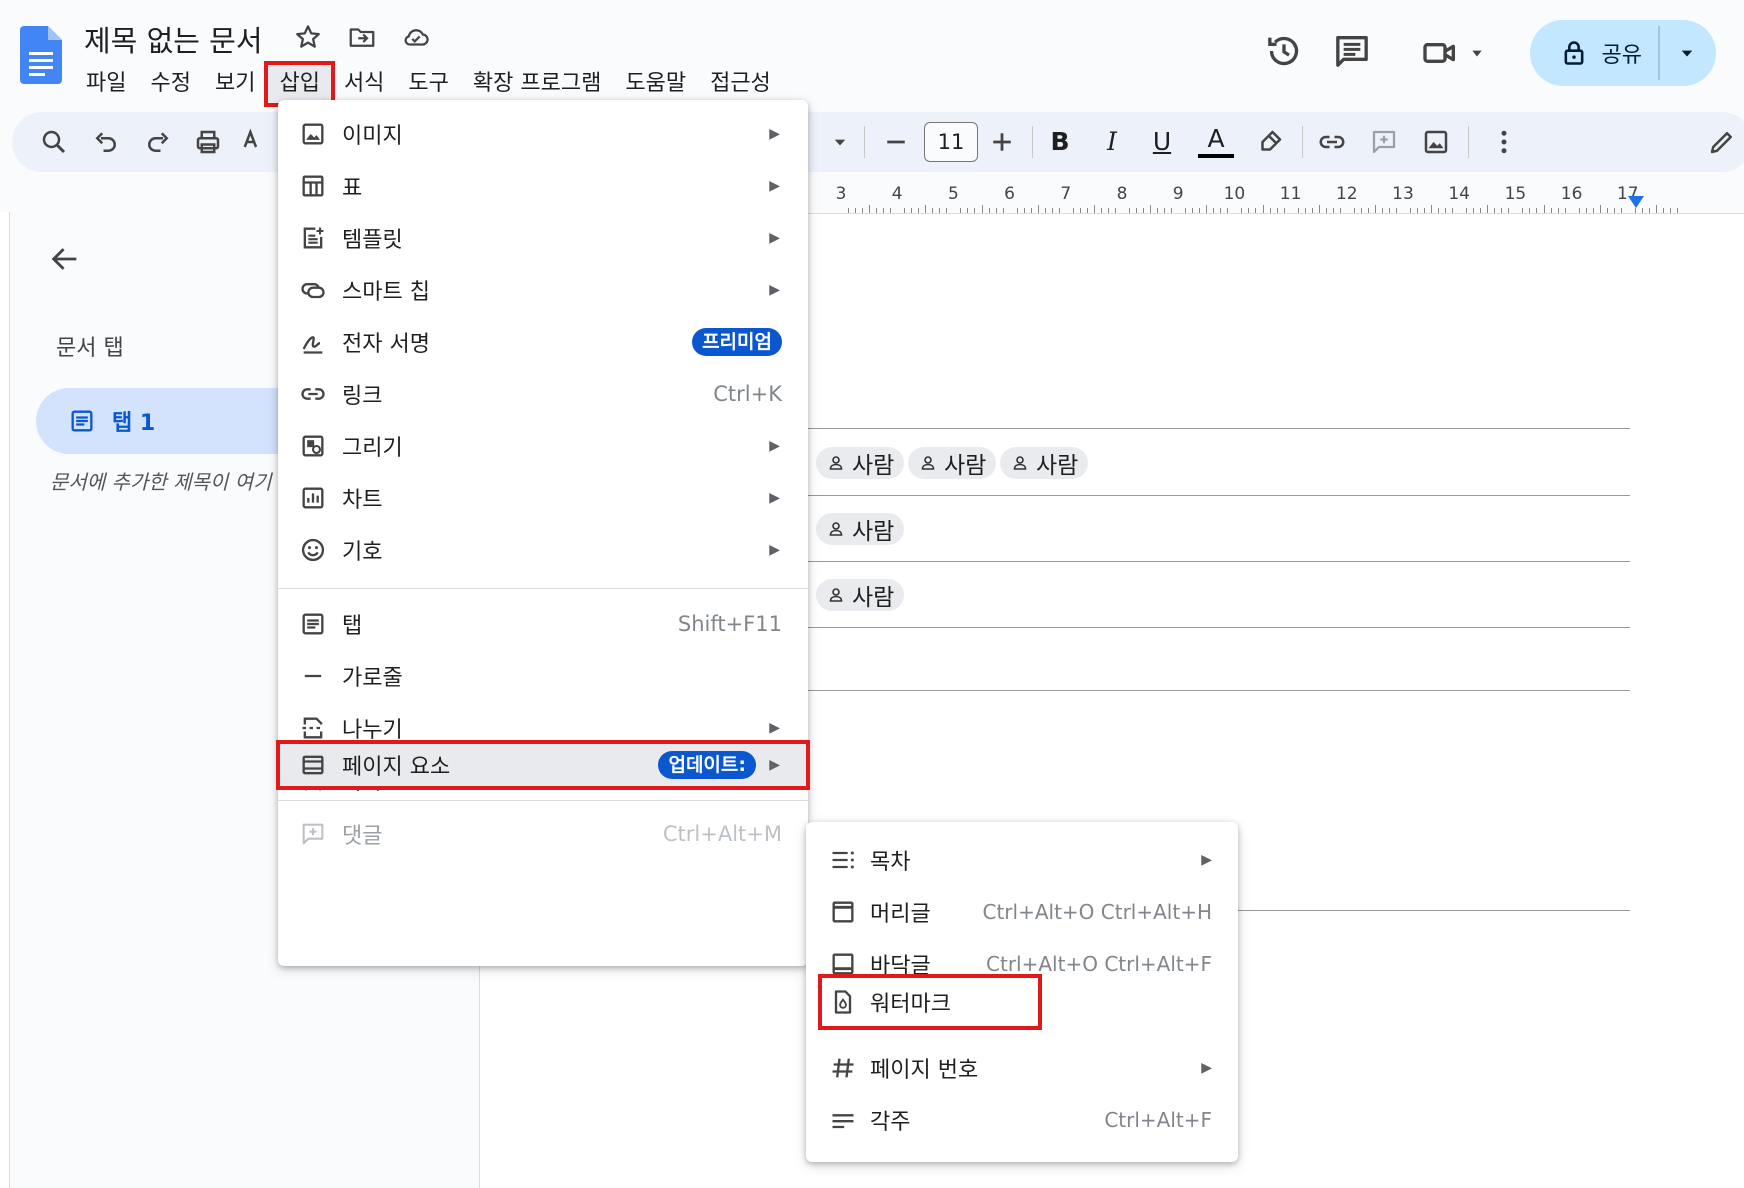 Image resolution: width=1744 pixels, height=1188 pixels. What do you see at coordinates (543, 624) in the screenshot?
I see `menu-item-tab: 탭 Shift+F11` at bounding box center [543, 624].